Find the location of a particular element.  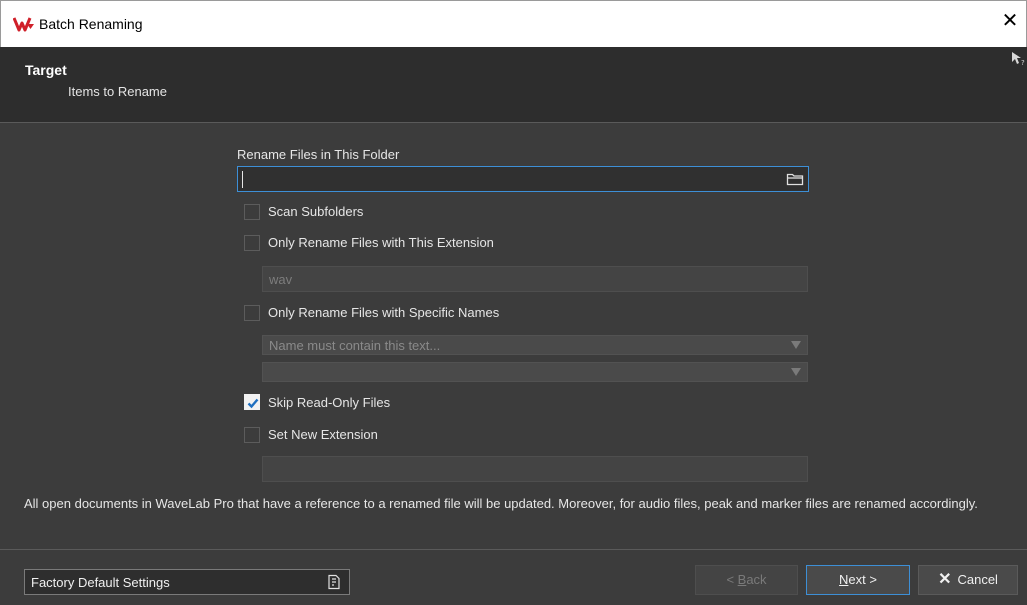

extension-value: wav is located at coordinates (281, 279).